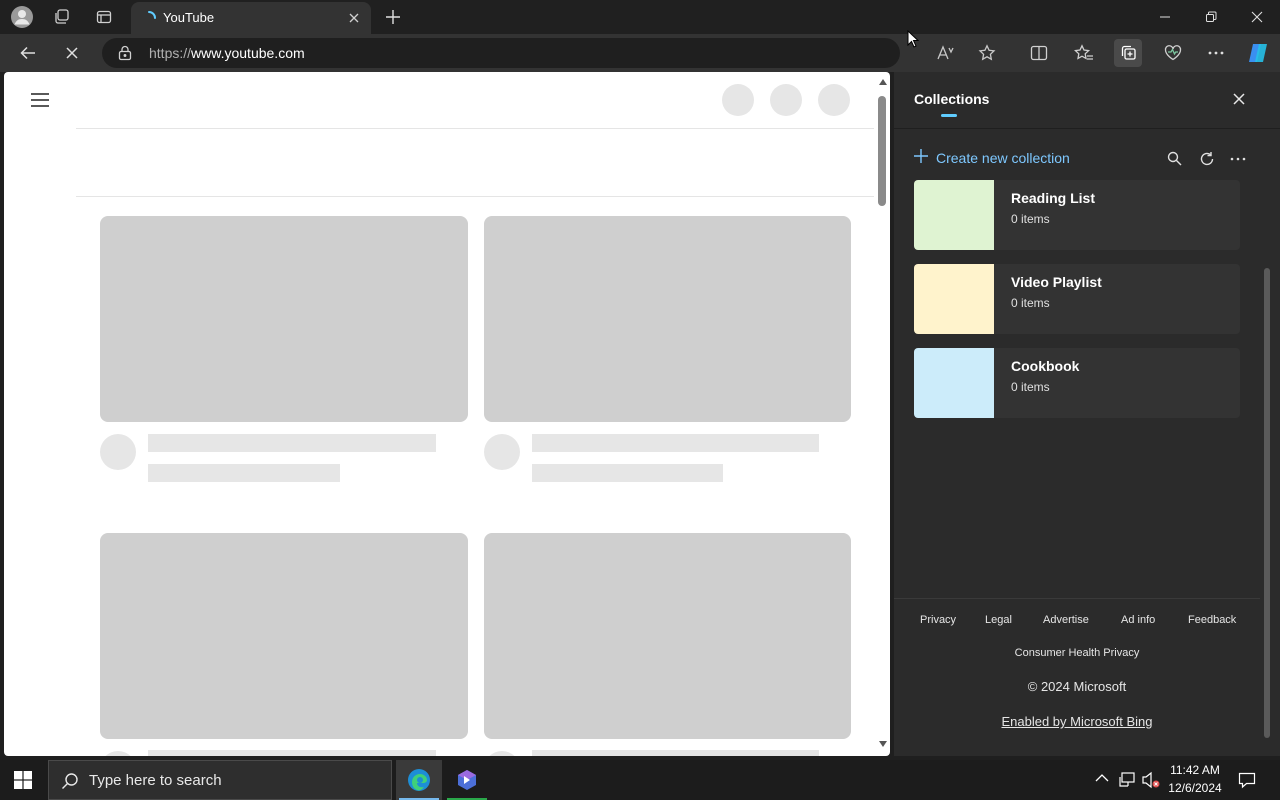 This screenshot has width=1280, height=800. I want to click on panel-more-options-icon, so click(1238, 159).